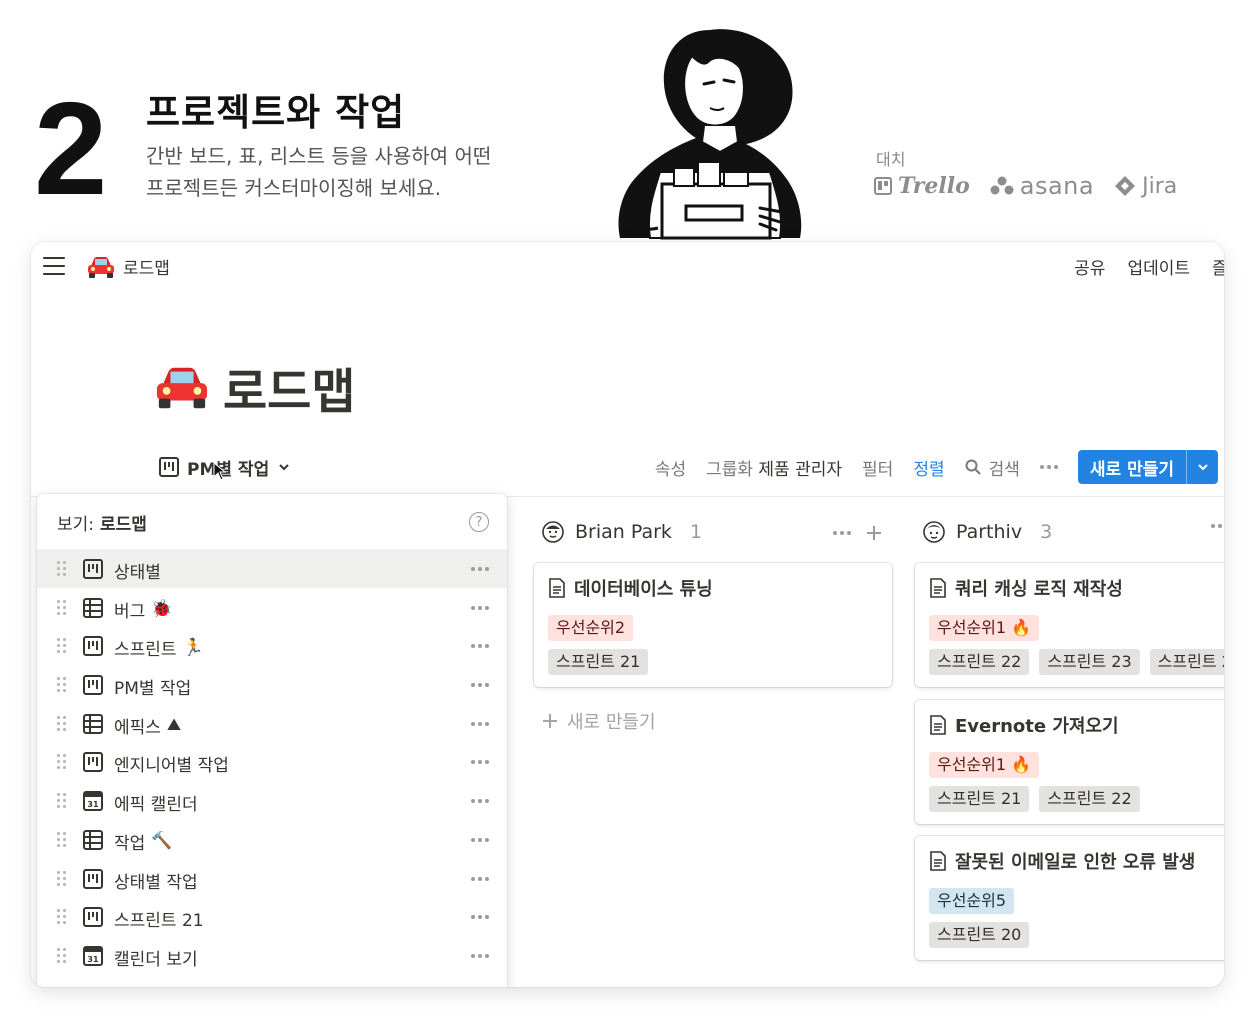  What do you see at coordinates (874, 533) in the screenshot?
I see `plus-icon` at bounding box center [874, 533].